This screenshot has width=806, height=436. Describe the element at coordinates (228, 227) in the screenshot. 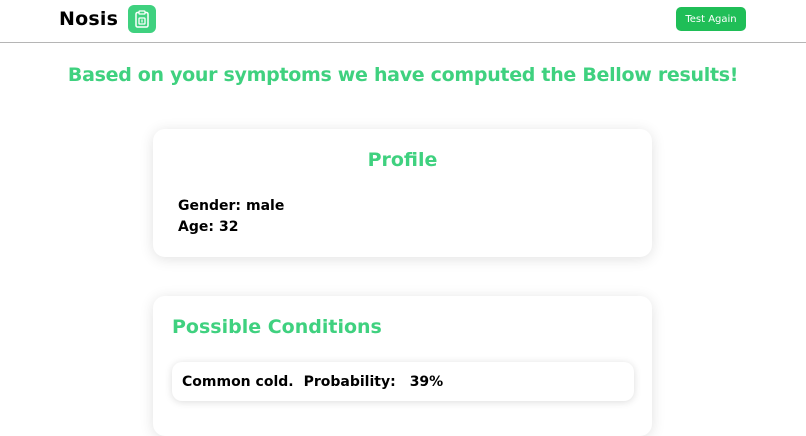

I see `age-value: 32` at that location.